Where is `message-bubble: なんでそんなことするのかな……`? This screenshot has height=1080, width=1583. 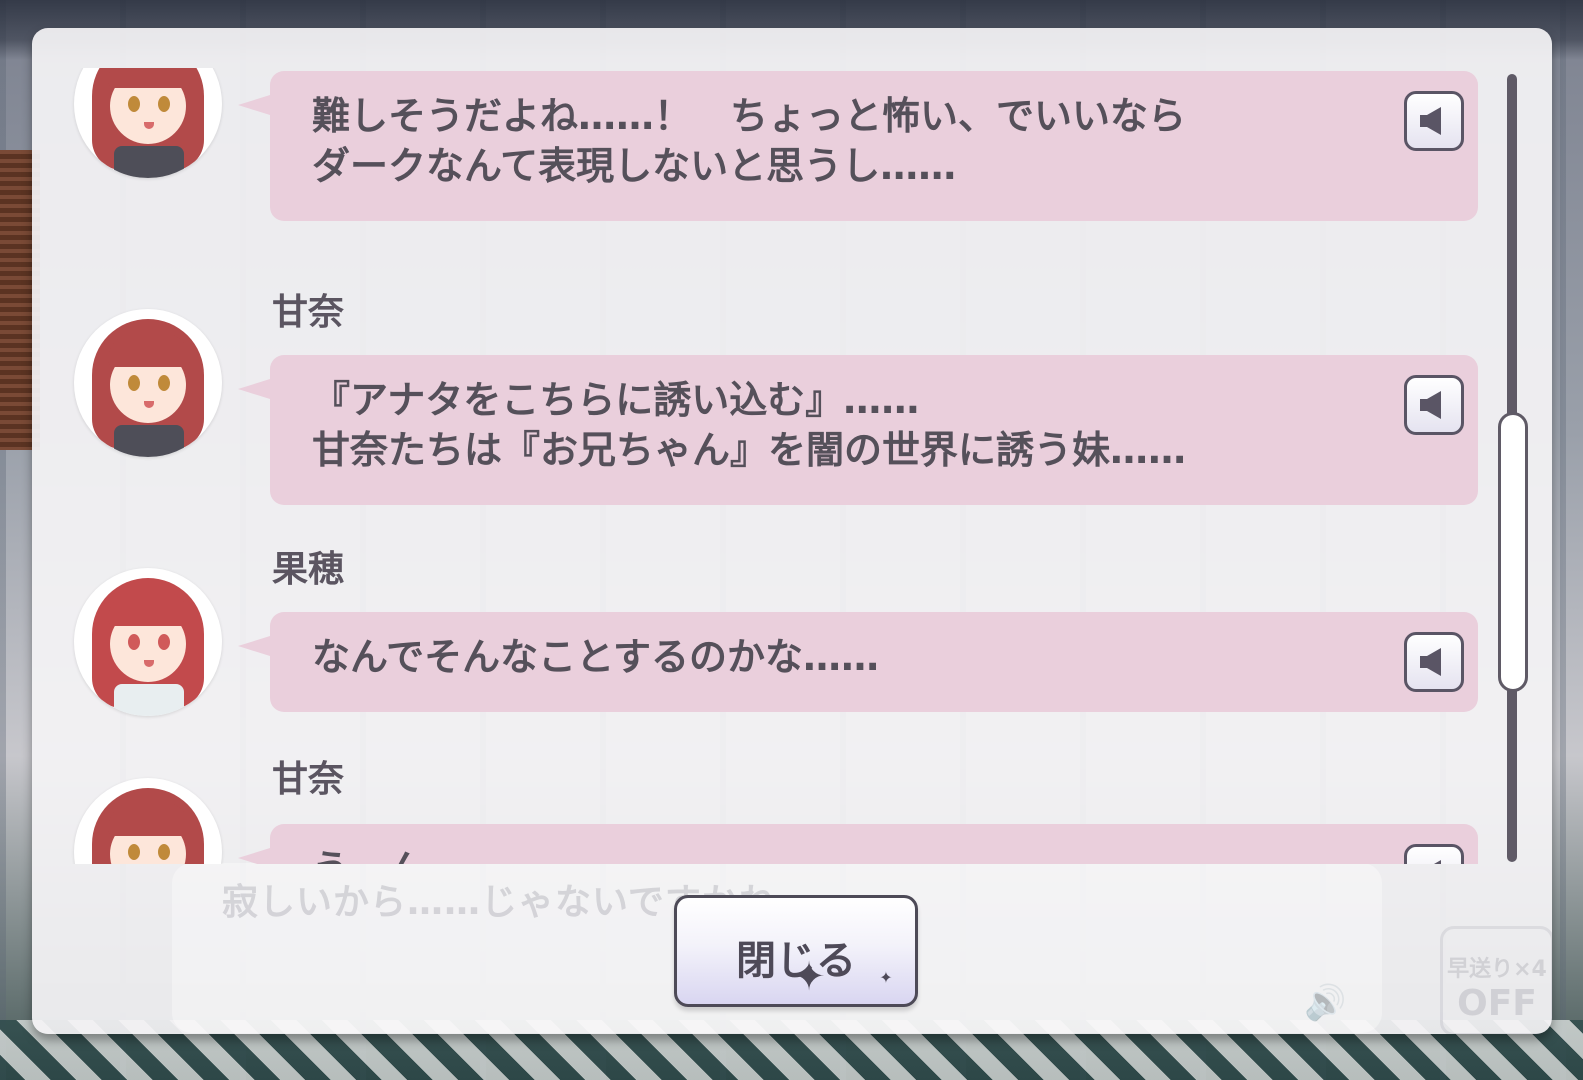 message-bubble: なんでそんなことするのかな…… is located at coordinates (858, 662).